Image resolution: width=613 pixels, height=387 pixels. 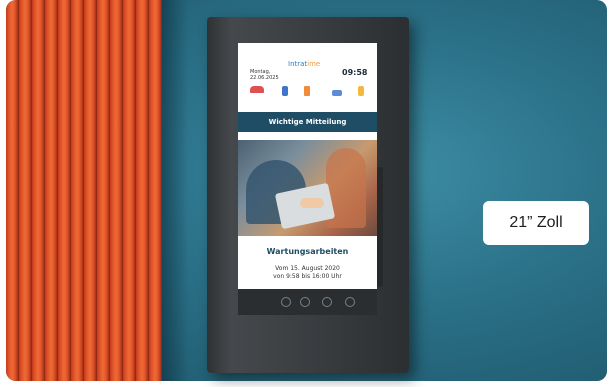 I want to click on wifi-icon, so click(x=350, y=302).